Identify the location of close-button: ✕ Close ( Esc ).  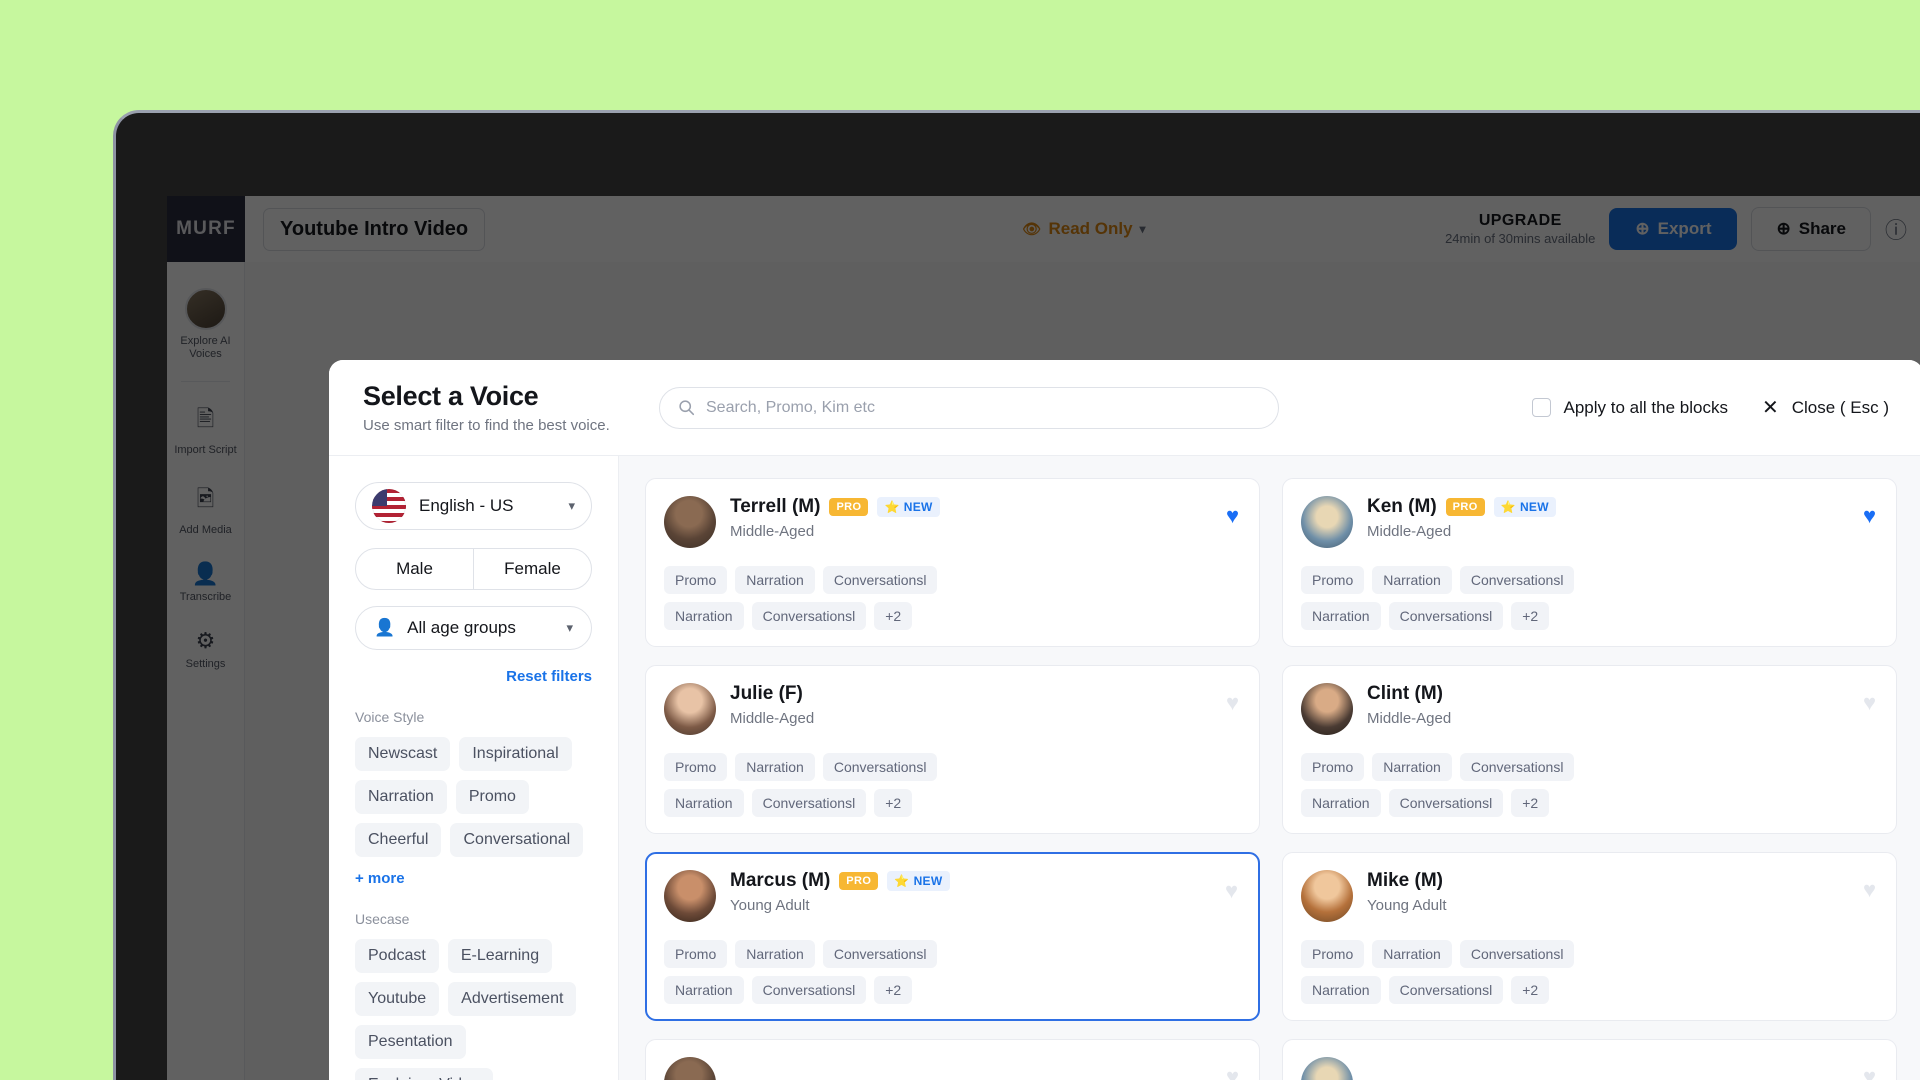
(1825, 407).